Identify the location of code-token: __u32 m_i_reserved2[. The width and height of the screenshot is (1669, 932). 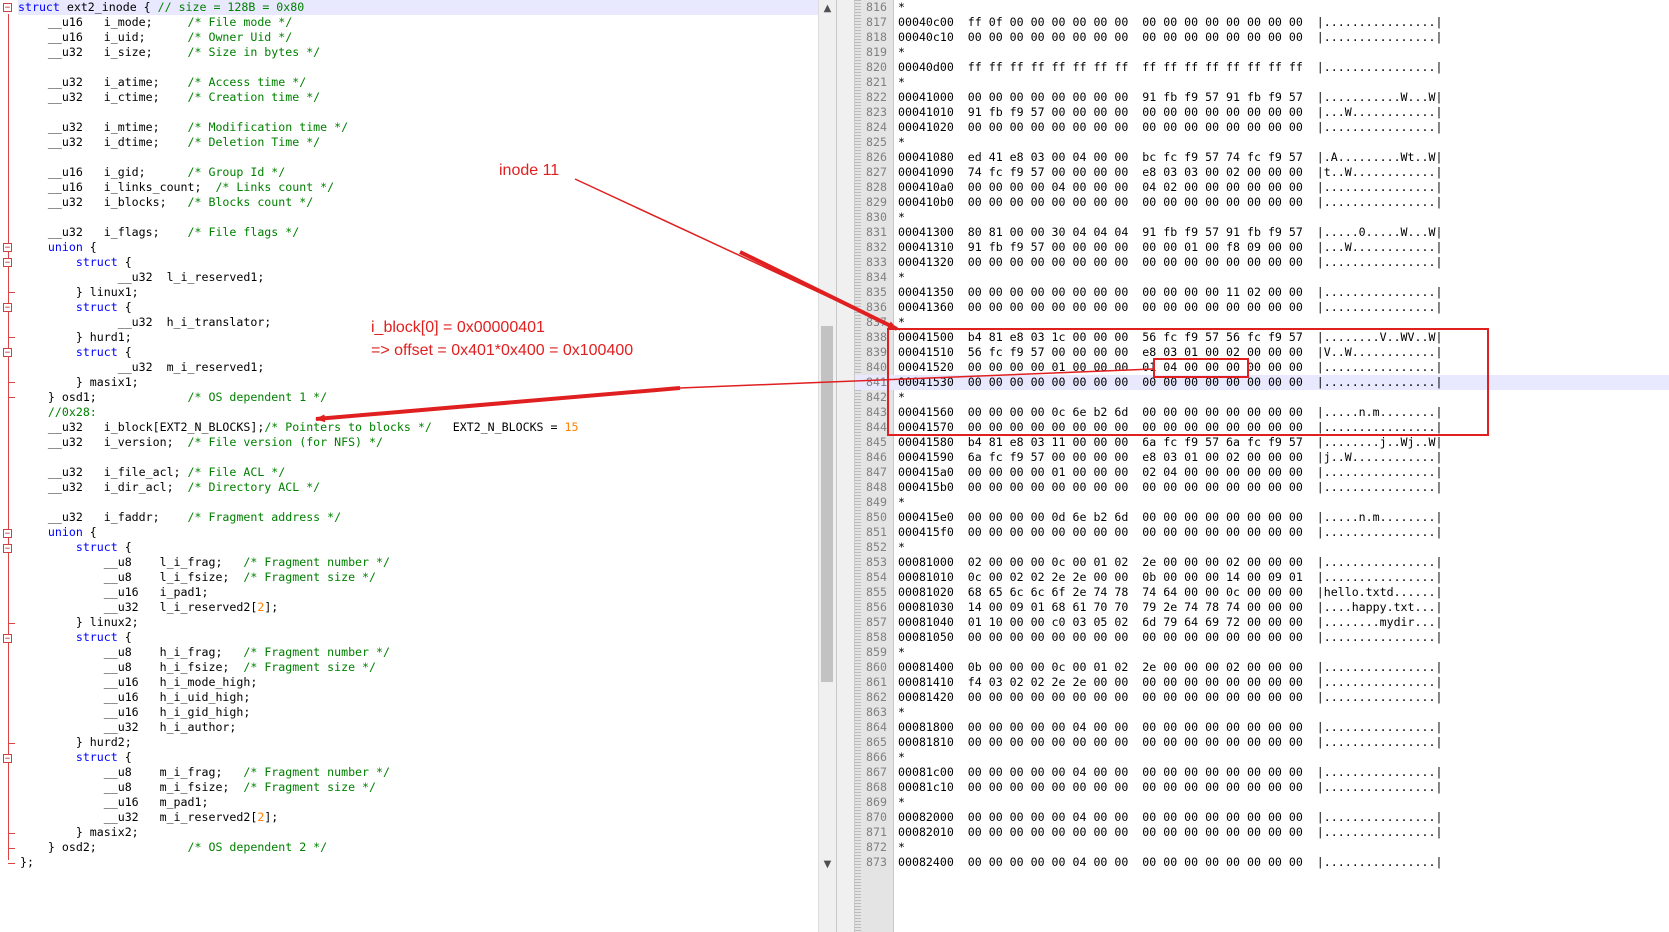
(139, 817).